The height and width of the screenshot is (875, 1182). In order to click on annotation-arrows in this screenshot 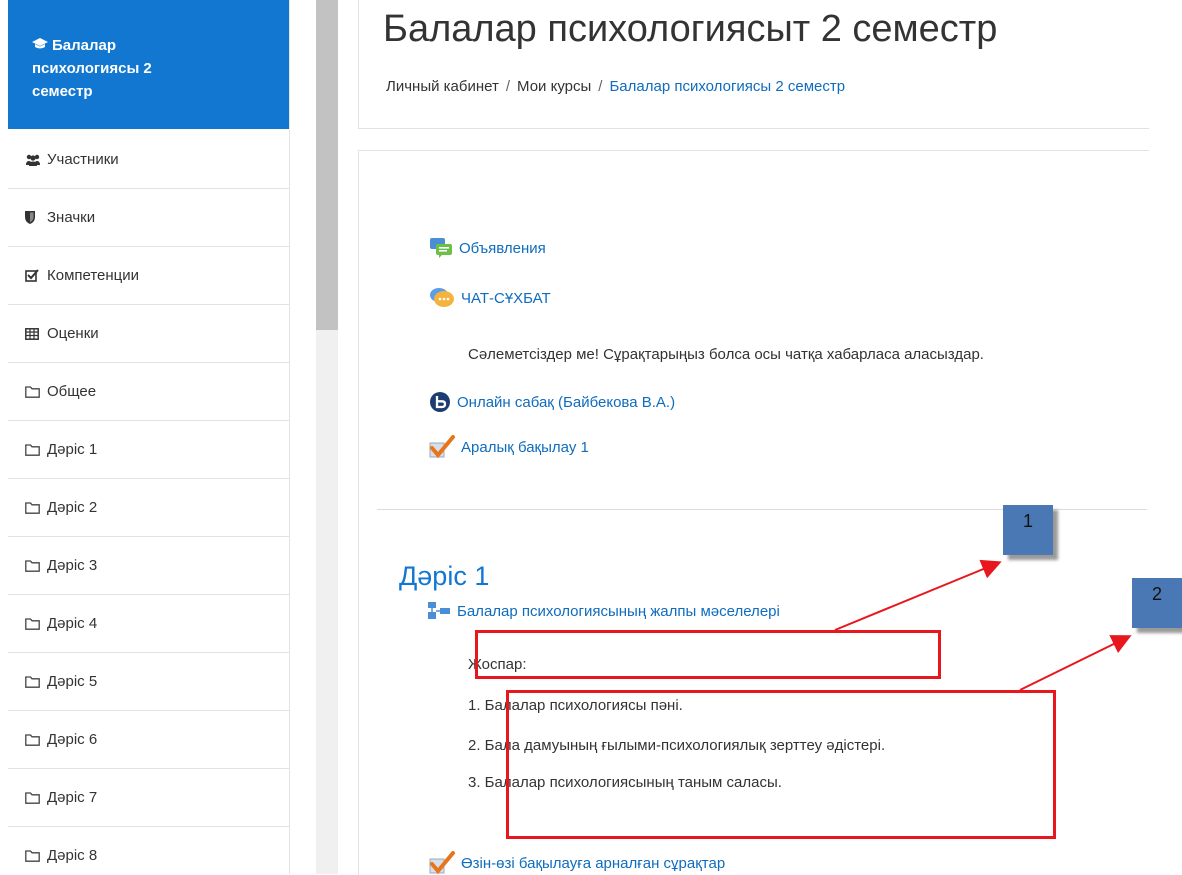, I will do `click(983, 625)`.